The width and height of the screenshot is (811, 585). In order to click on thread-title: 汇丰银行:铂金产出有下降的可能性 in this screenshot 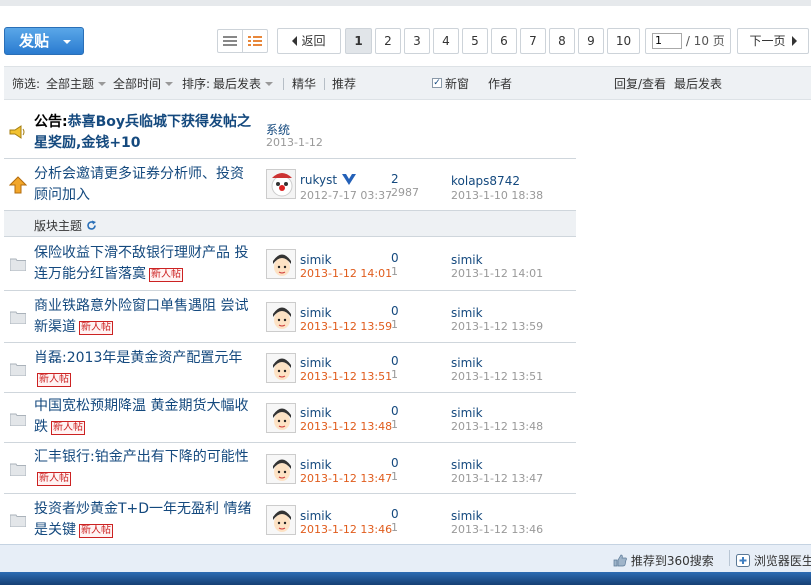, I will do `click(141, 457)`.